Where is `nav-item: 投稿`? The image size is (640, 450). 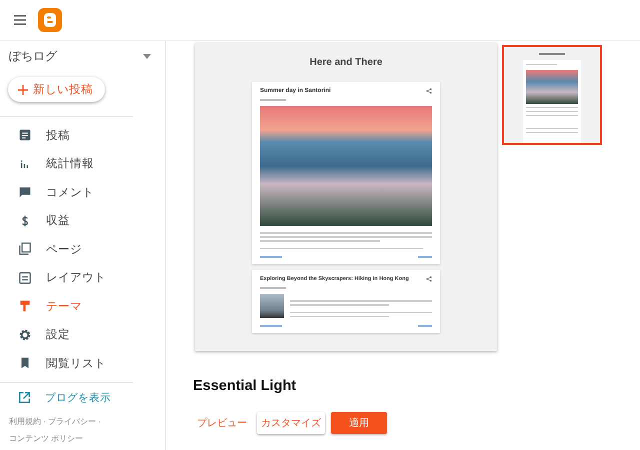 nav-item: 投稿 is located at coordinates (82, 135).